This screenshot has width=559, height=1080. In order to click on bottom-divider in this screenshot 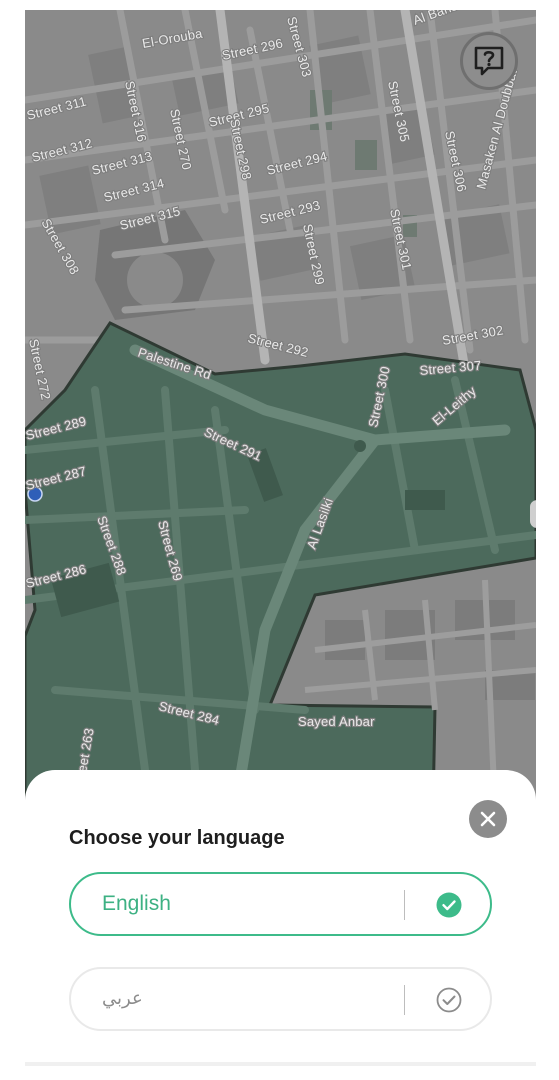, I will do `click(280, 1064)`.